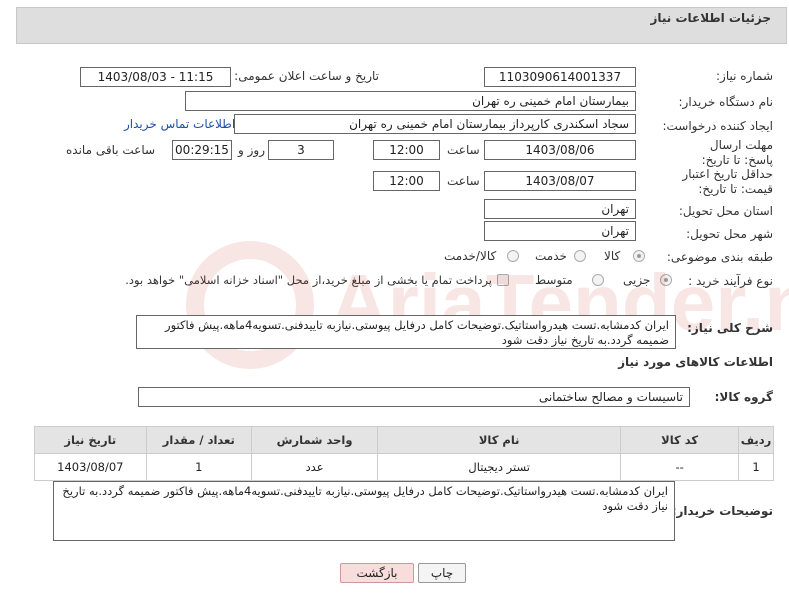  Describe the element at coordinates (406, 181) in the screenshot. I see `validity-time-field: 12:00` at that location.